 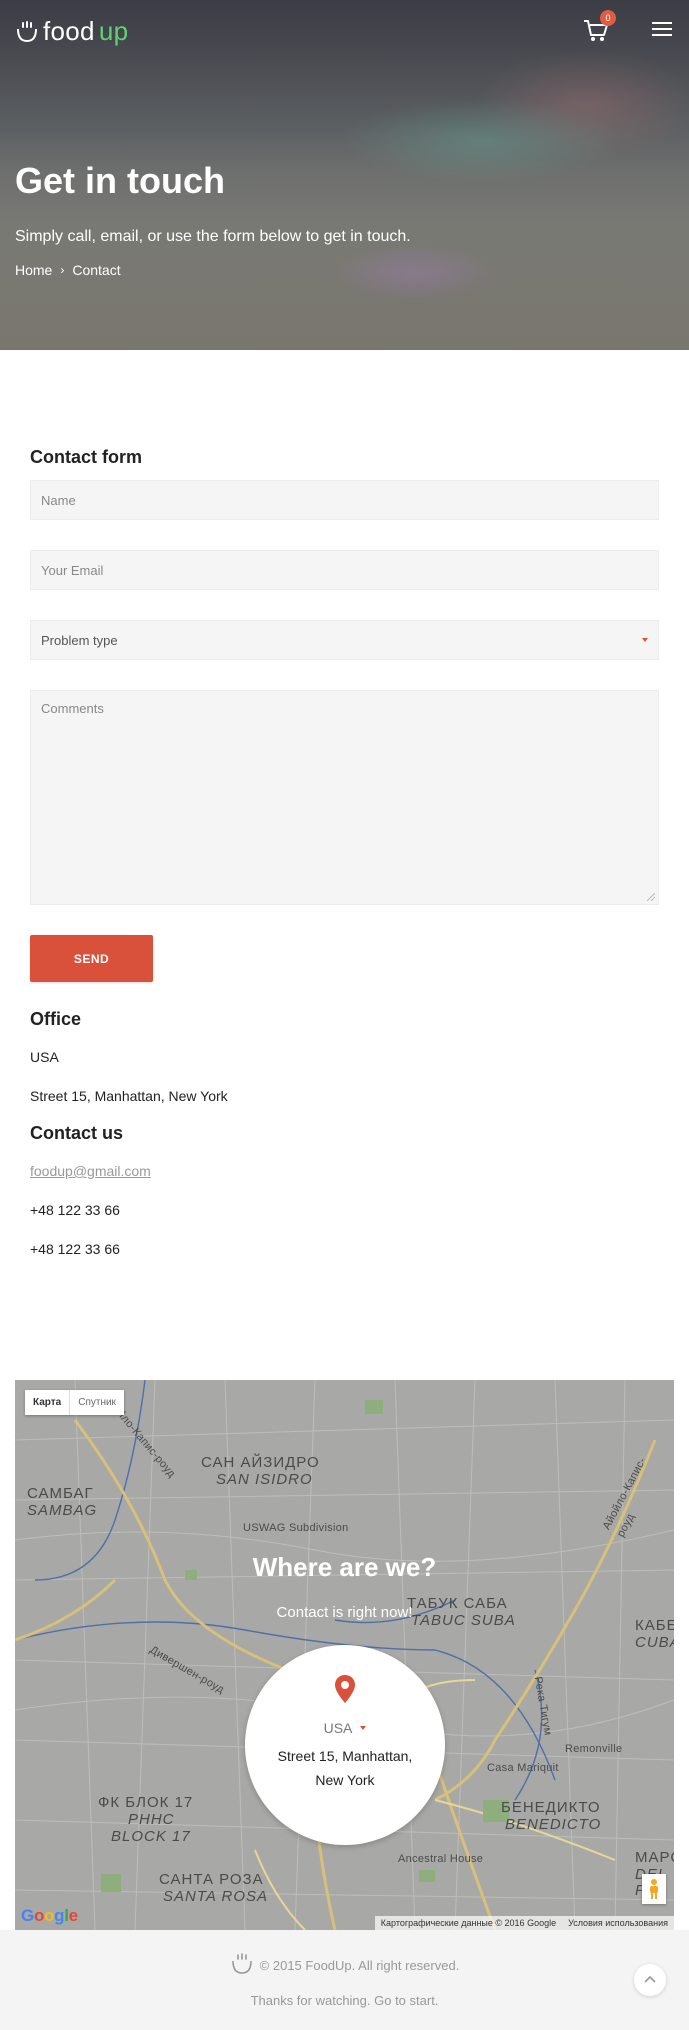 I want to click on map-label-benedicto-ru: БЕНЕДИКТО, so click(x=551, y=1807).